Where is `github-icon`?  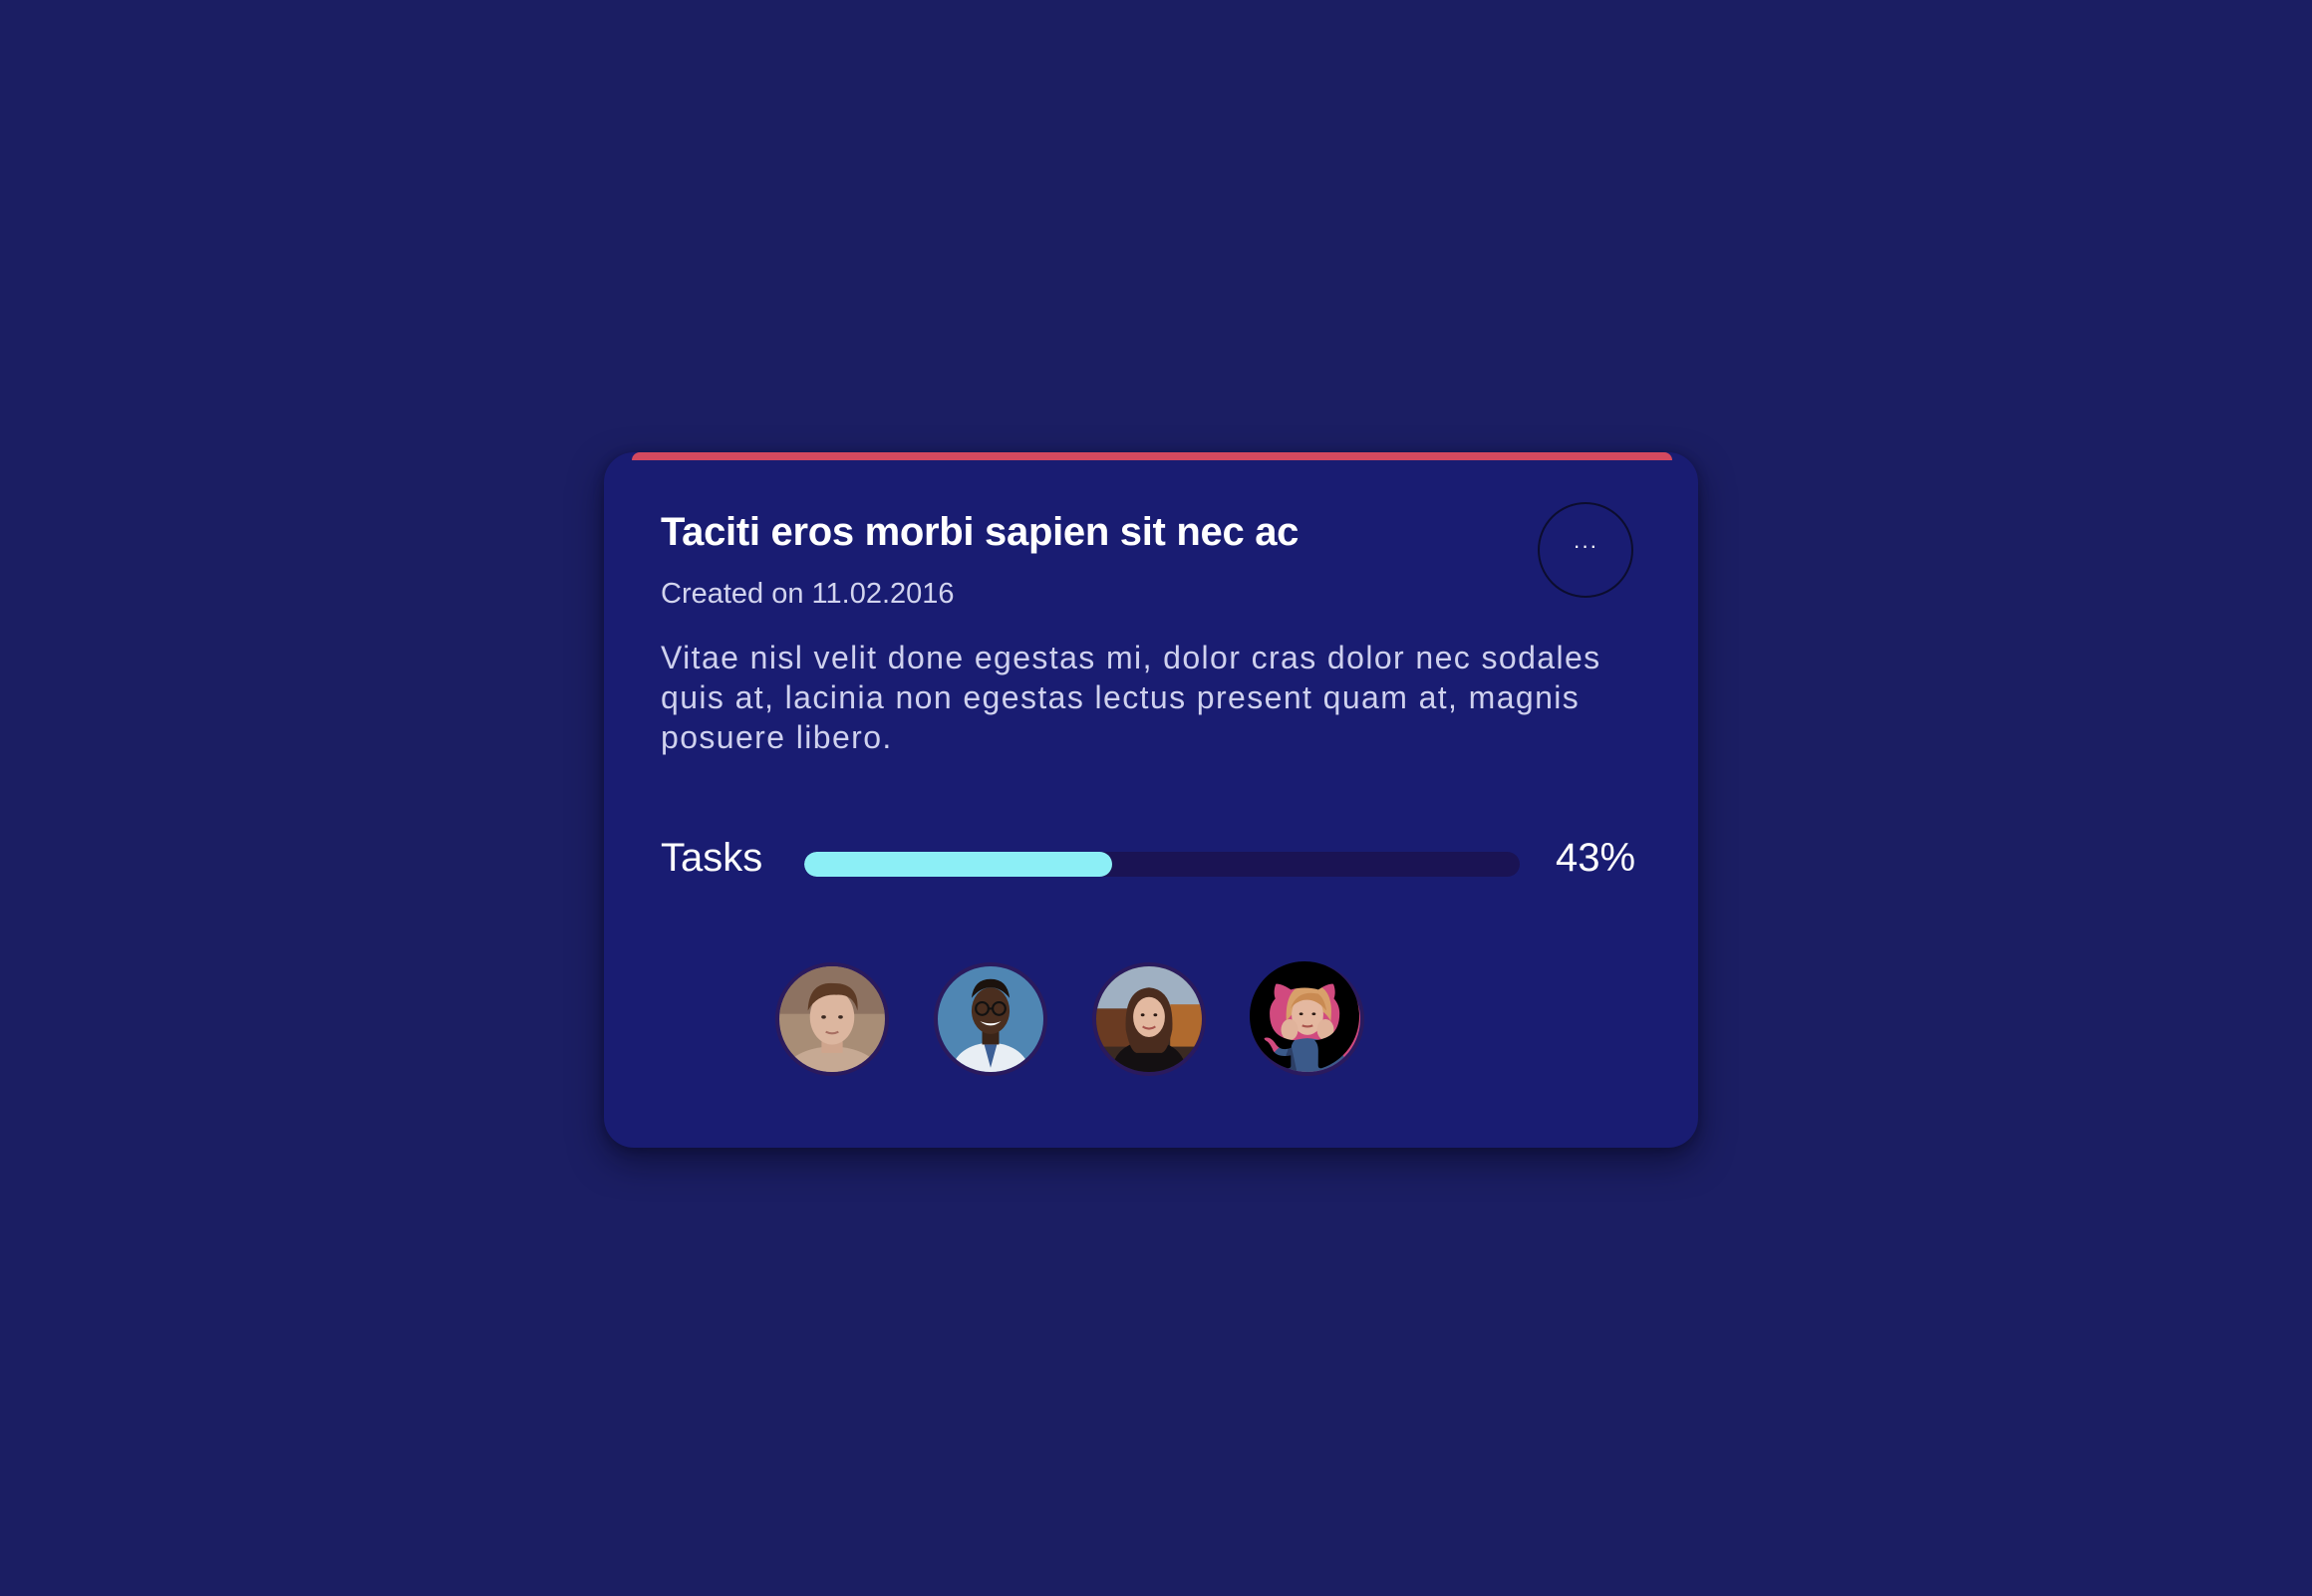 github-icon is located at coordinates (1304, 1015).